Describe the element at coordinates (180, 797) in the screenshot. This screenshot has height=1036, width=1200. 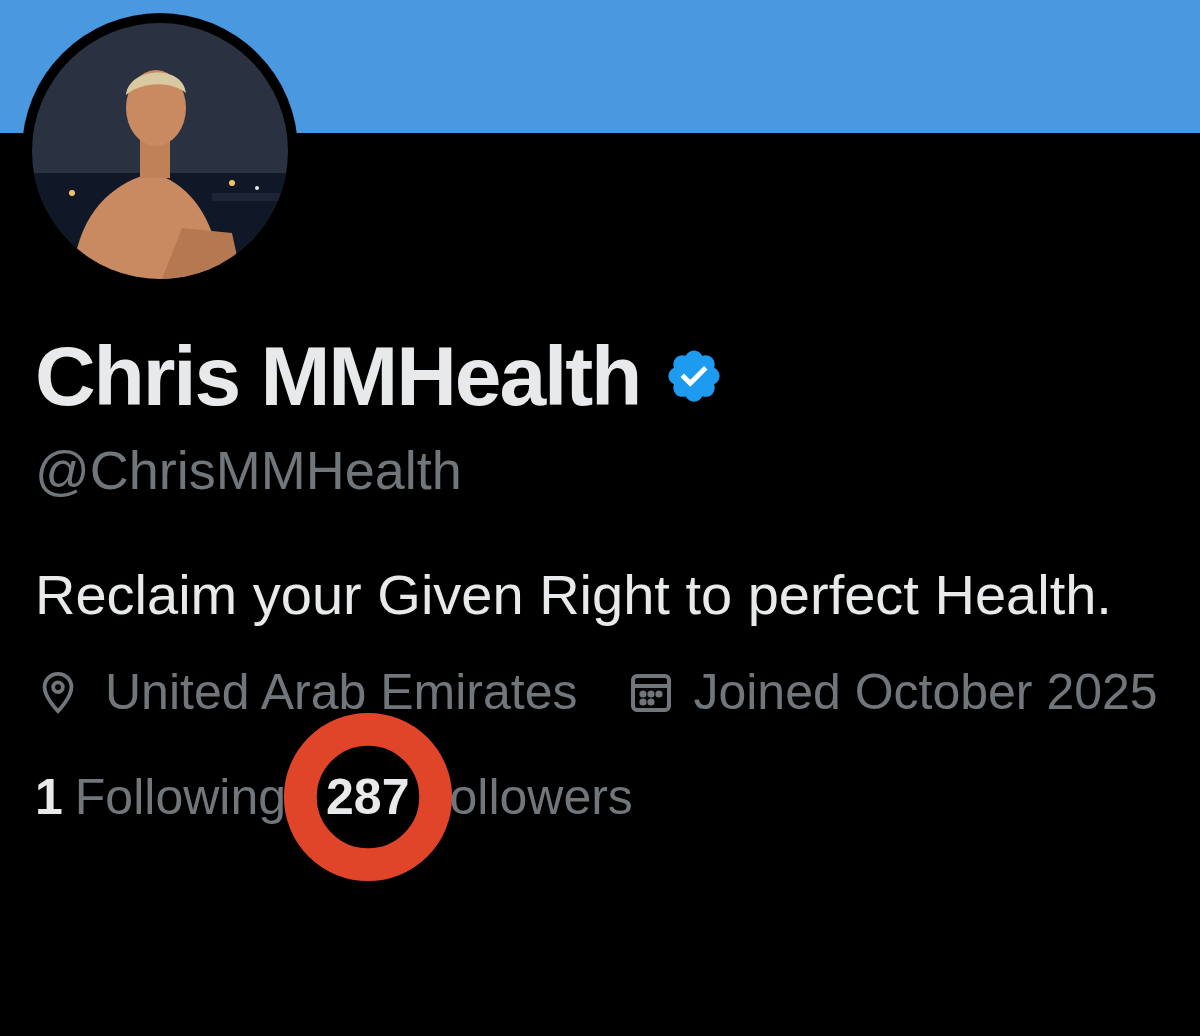
I see `stat-label: Following` at that location.